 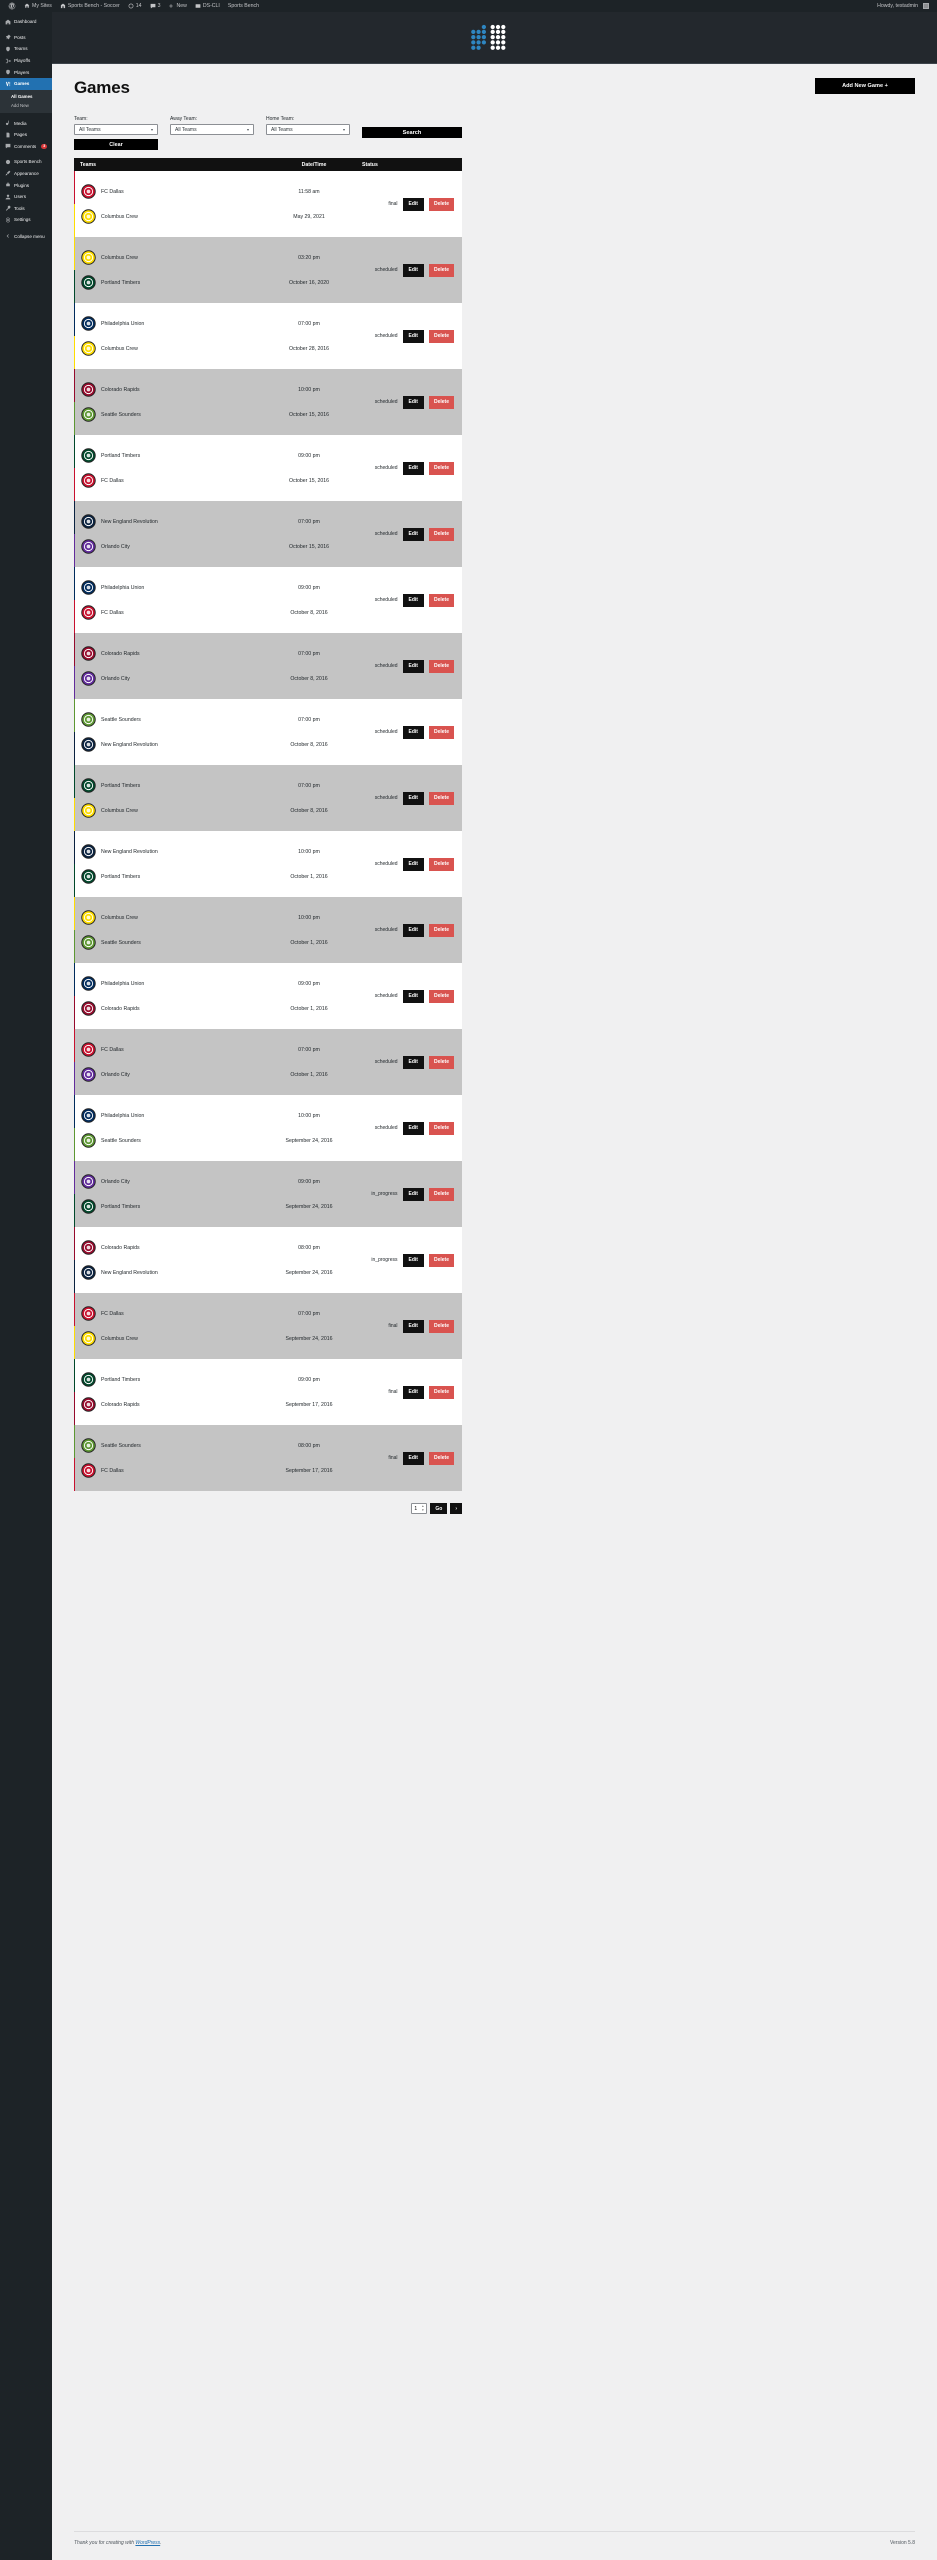 What do you see at coordinates (26, 61) in the screenshot?
I see `sidebar-item-playoffs: Playoffs` at bounding box center [26, 61].